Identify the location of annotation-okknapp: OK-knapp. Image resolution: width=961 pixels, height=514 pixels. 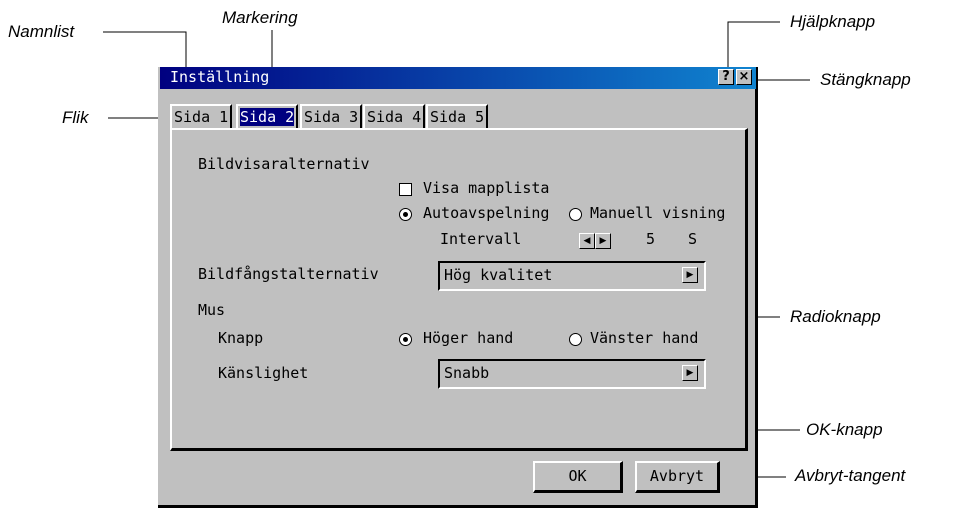
(844, 429).